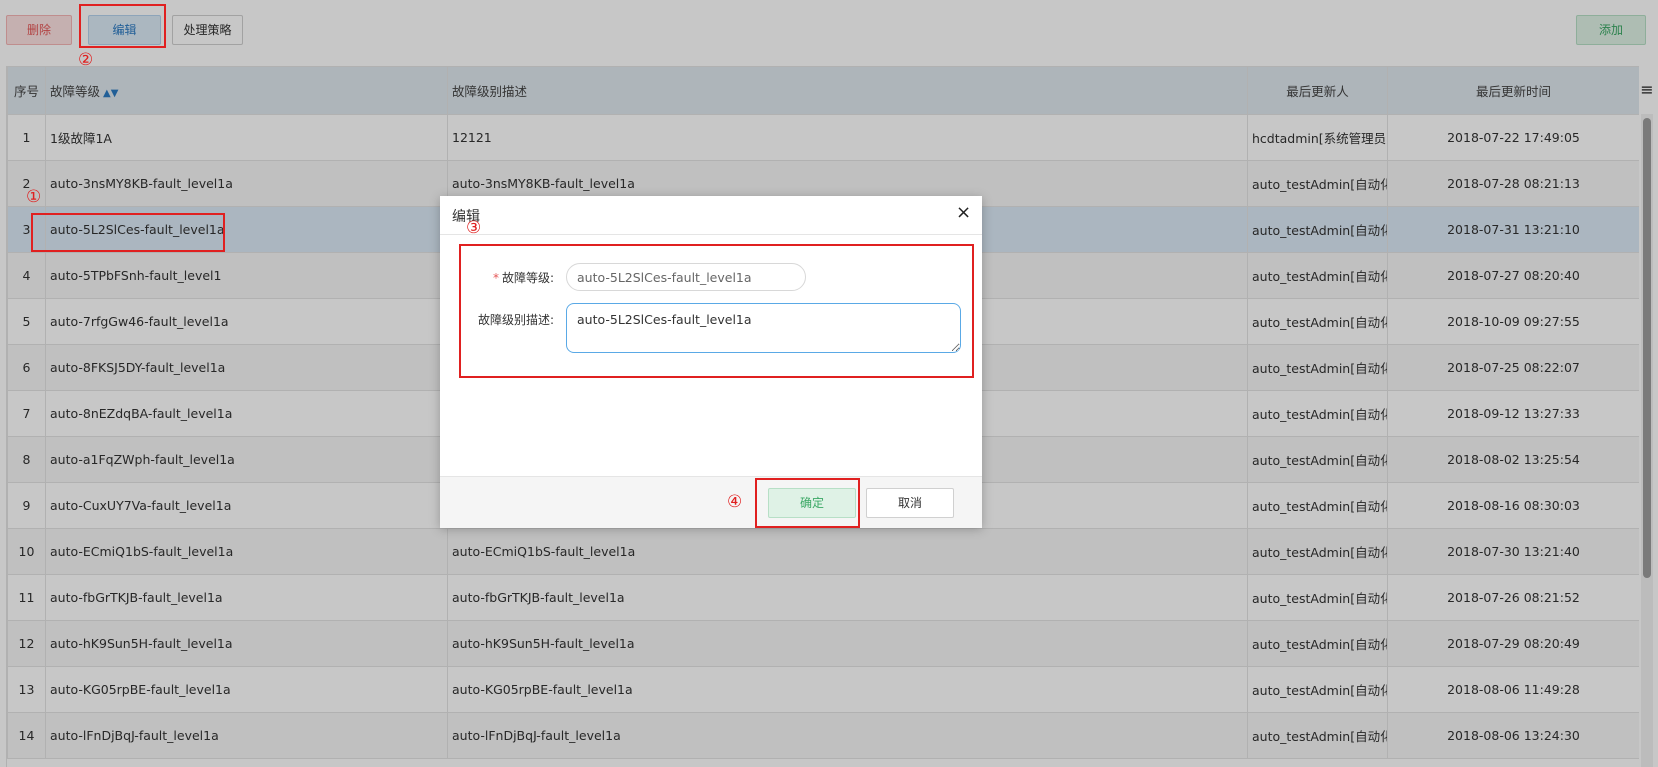 This screenshot has width=1658, height=767. I want to click on annotation-marker-3: ③, so click(474, 228).